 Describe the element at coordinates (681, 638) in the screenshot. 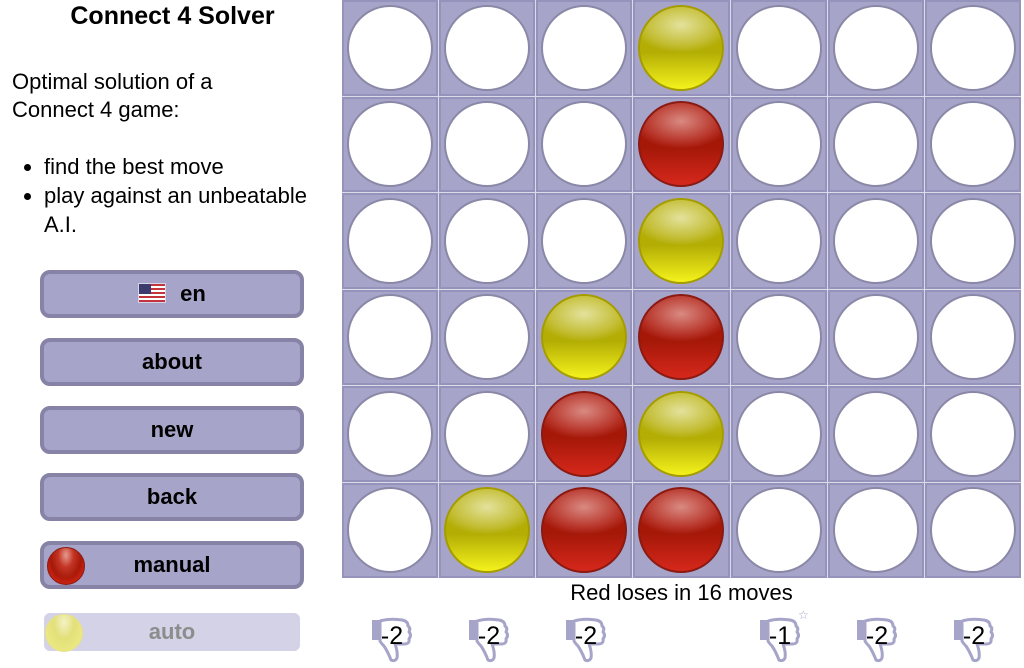

I see `move-hints: -2 -2 -2 -1 ☆ -2 -2` at that location.